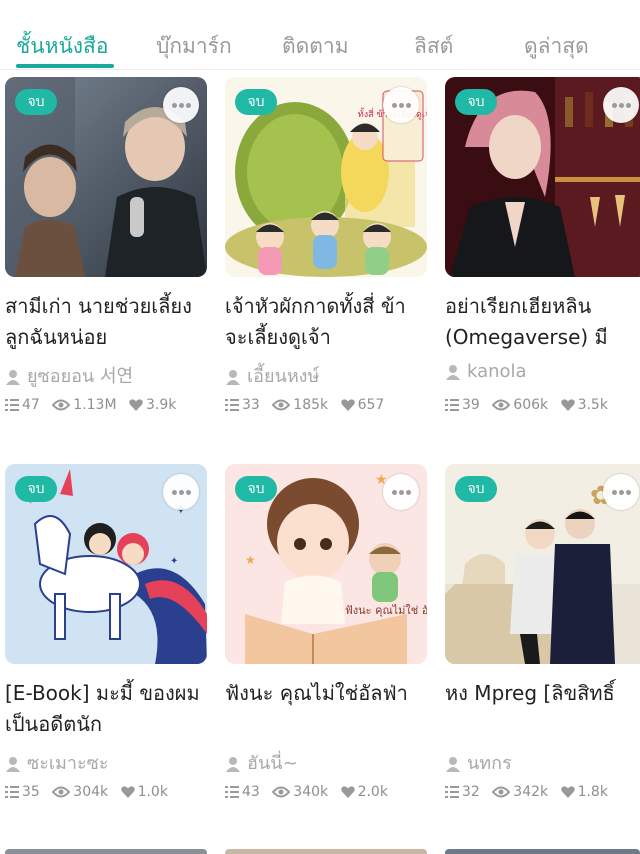 This screenshot has height=854, width=640. I want to click on book-stats: 43 340k 2.0k, so click(326, 792).